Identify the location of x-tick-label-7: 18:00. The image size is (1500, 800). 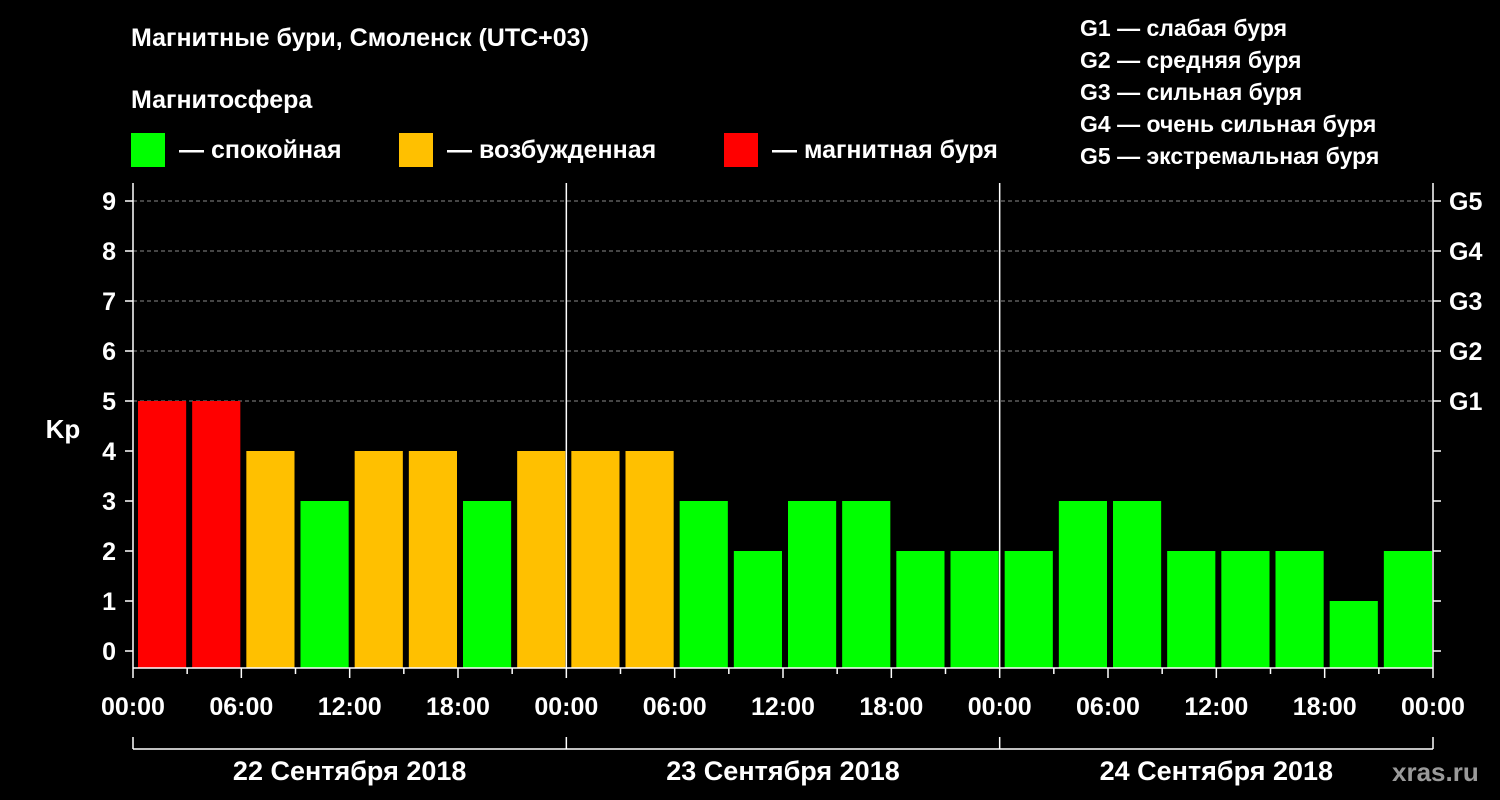
(891, 707).